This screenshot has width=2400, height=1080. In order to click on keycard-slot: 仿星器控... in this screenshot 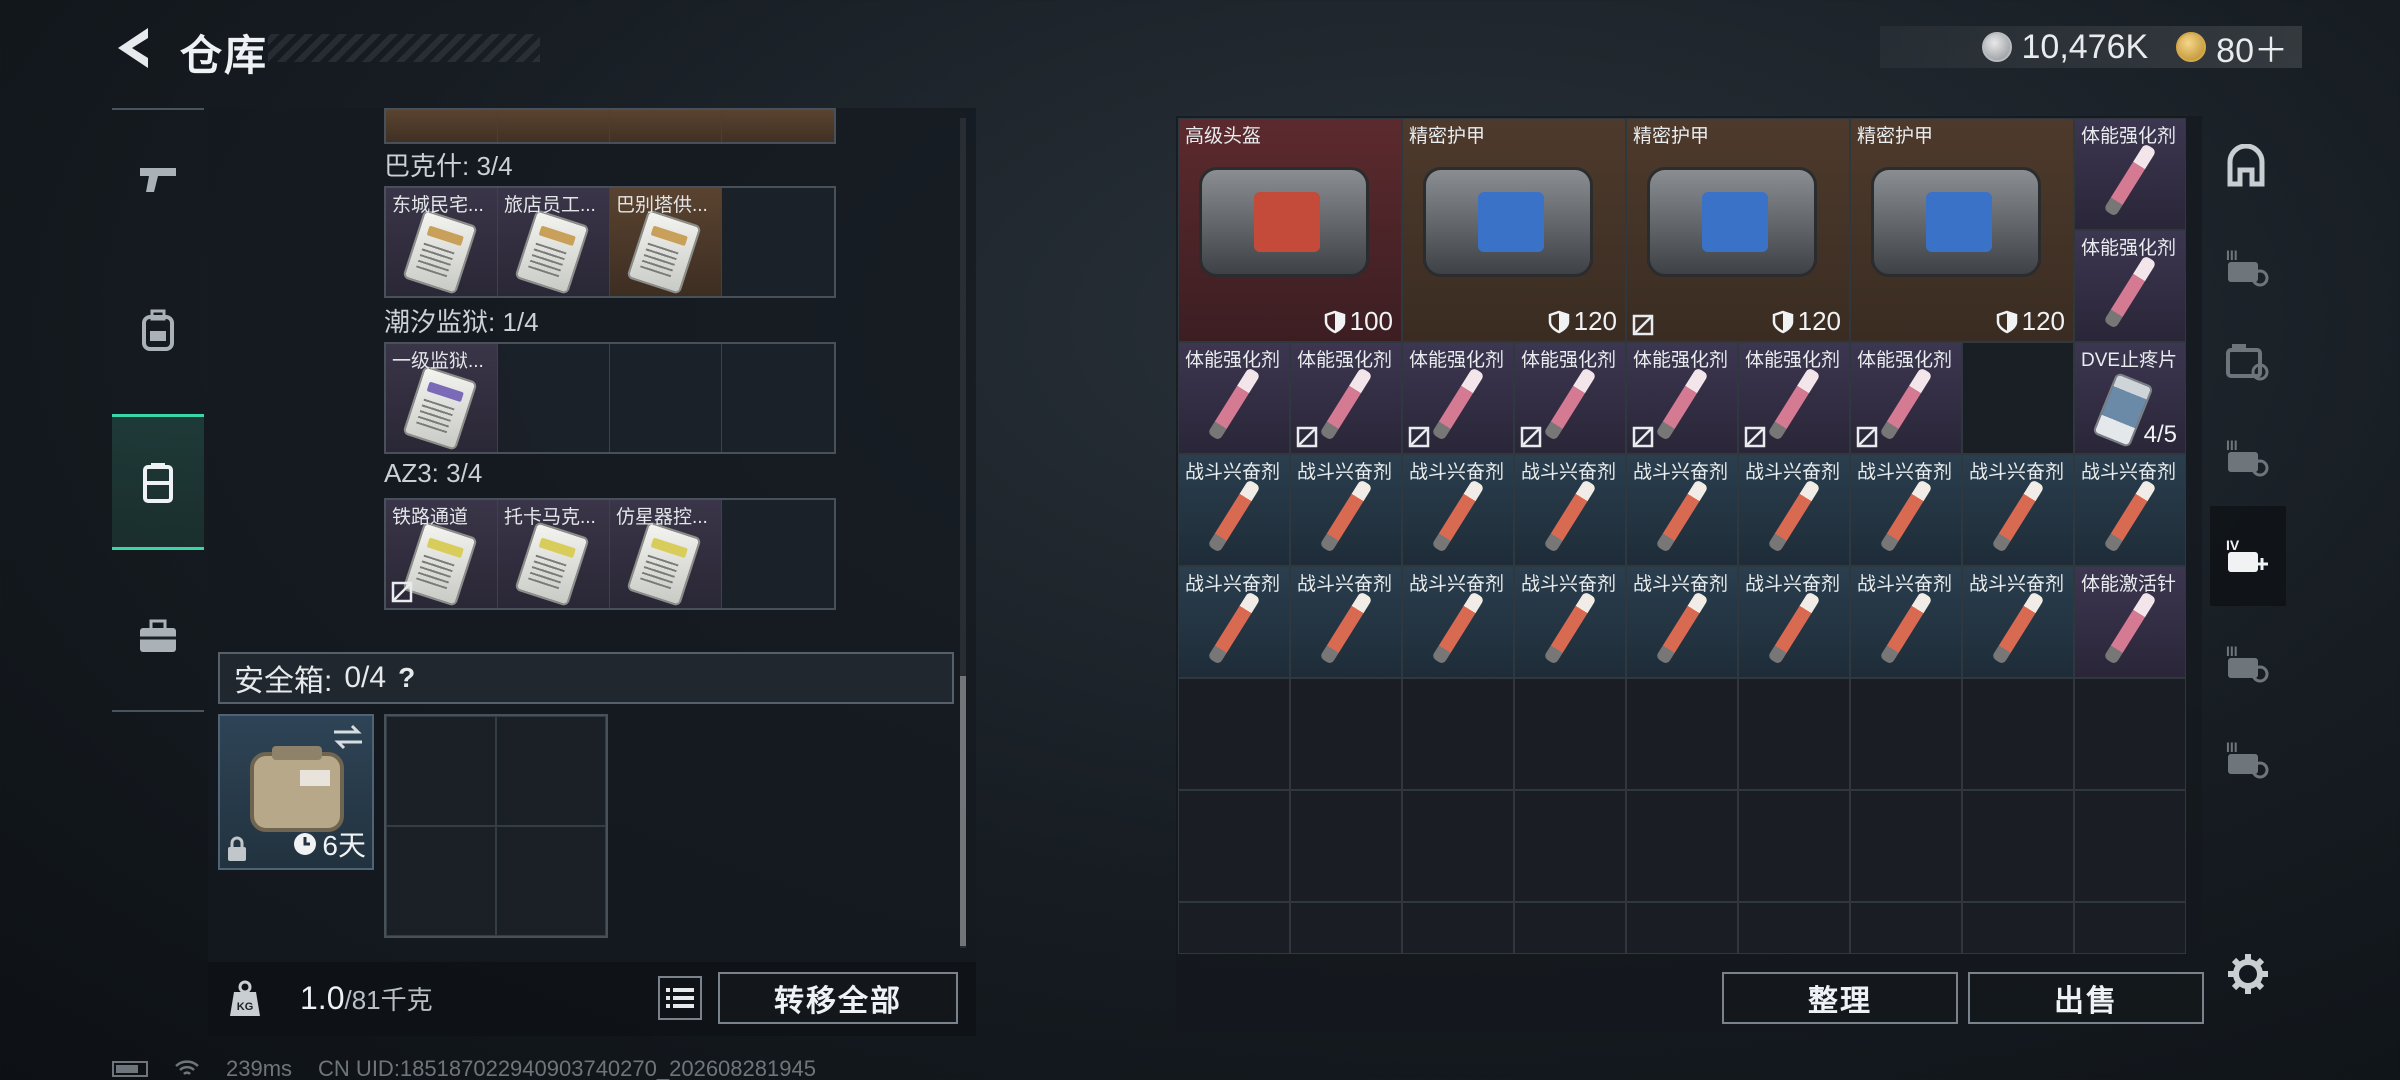, I will do `click(666, 554)`.